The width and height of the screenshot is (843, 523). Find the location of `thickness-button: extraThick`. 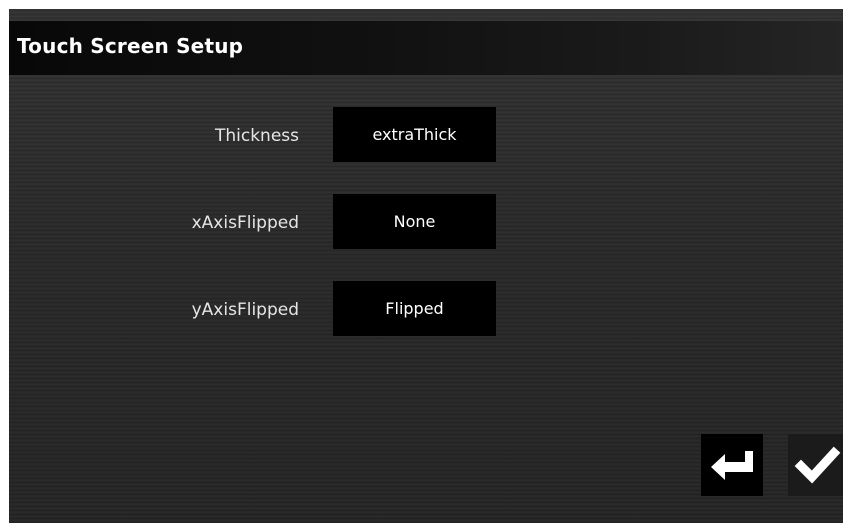

thickness-button: extraThick is located at coordinates (414, 134).